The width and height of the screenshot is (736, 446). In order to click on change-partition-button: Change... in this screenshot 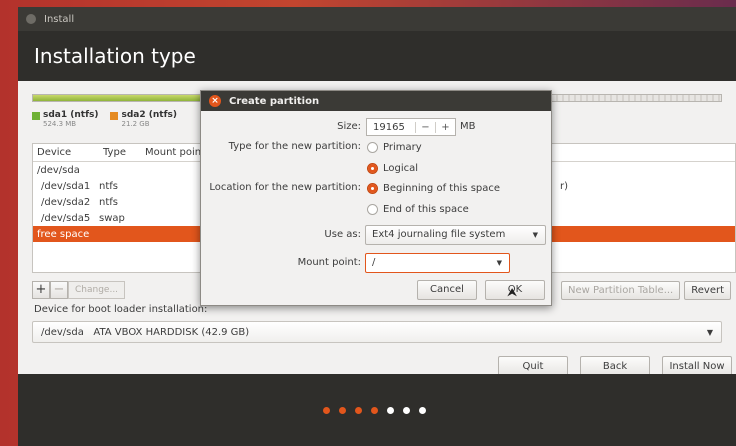, I will do `click(97, 290)`.